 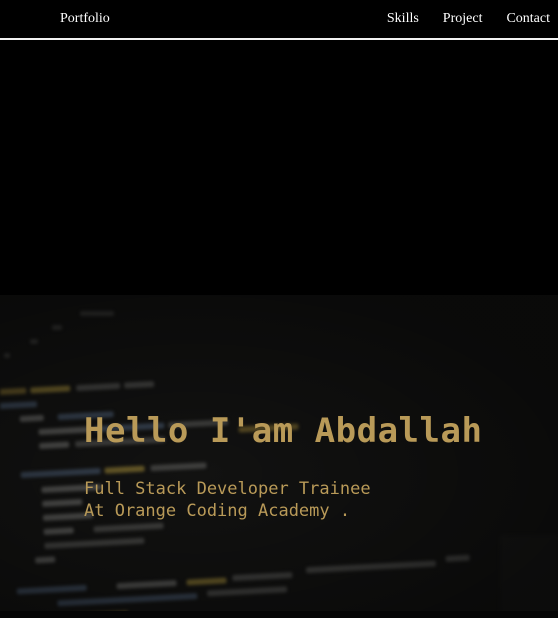 I want to click on nav-link-skills: Skills, so click(x=403, y=19).